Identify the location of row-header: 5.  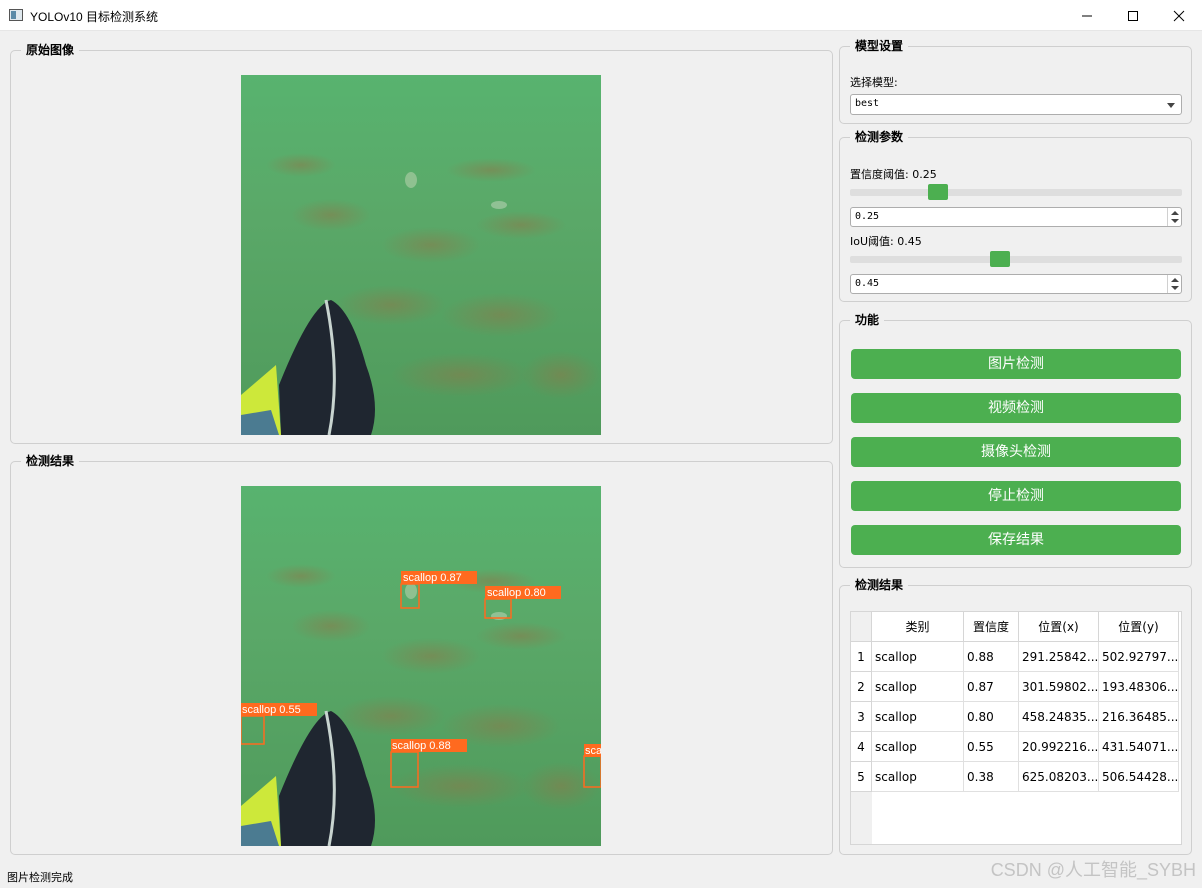
(861, 777).